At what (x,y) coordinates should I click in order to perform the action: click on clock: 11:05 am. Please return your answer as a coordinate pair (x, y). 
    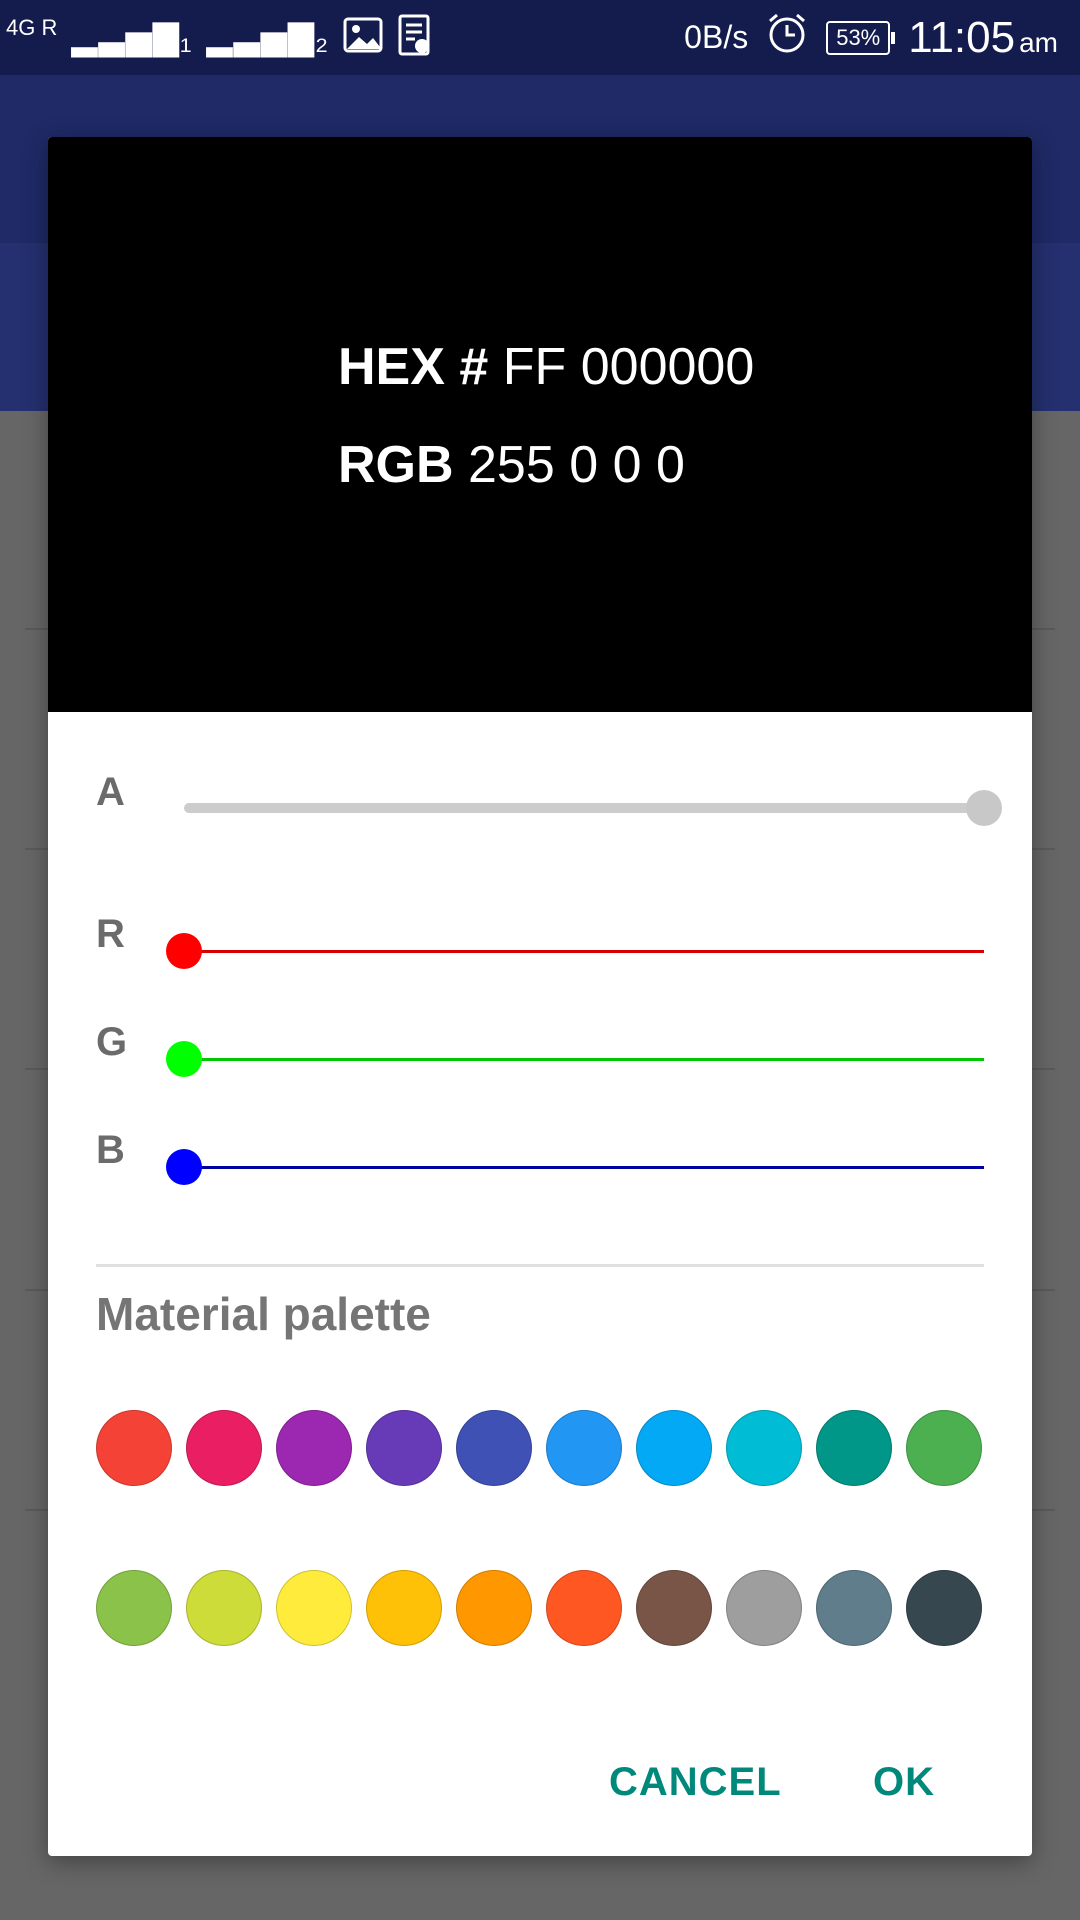
    Looking at the image, I should click on (983, 38).